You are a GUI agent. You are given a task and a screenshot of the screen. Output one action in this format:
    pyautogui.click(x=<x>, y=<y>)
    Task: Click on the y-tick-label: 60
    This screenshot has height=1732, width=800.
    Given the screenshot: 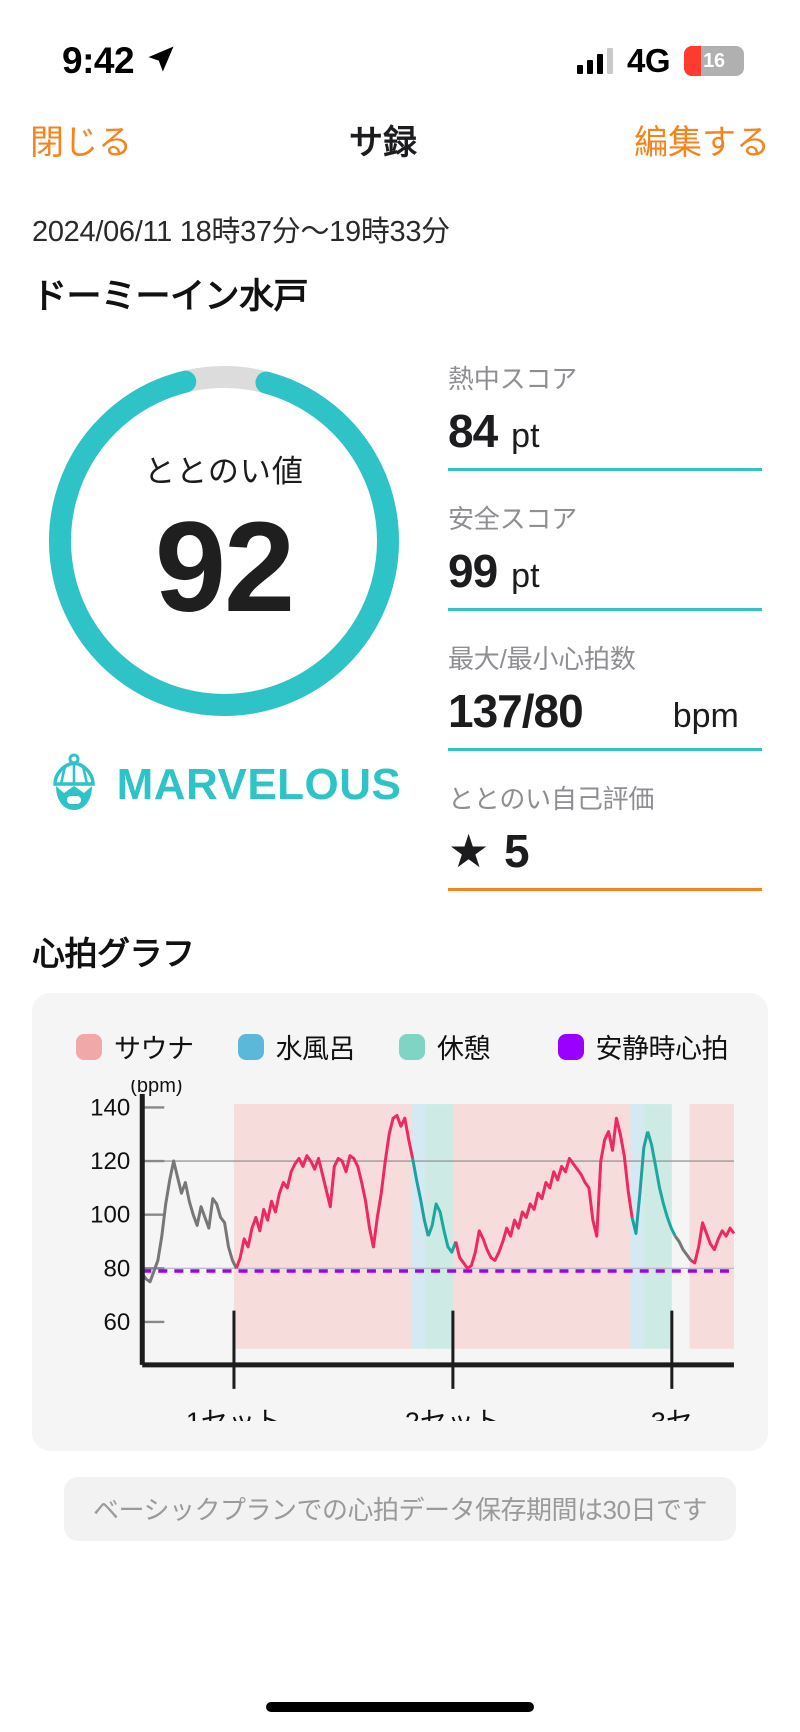 What is the action you would take?
    pyautogui.click(x=116, y=1322)
    